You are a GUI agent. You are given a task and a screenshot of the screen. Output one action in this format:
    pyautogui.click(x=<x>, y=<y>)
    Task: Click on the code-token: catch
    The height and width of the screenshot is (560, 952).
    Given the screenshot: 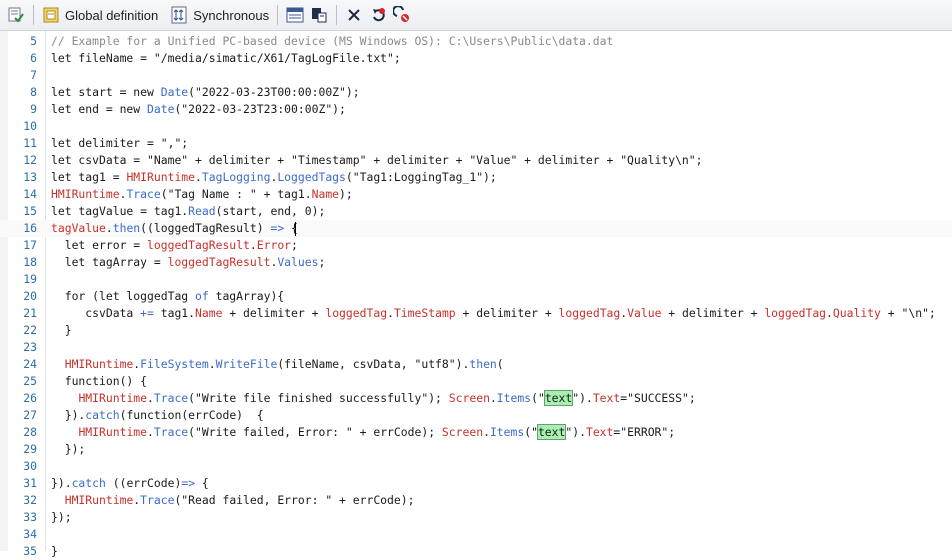 What is the action you would take?
    pyautogui.click(x=88, y=483)
    